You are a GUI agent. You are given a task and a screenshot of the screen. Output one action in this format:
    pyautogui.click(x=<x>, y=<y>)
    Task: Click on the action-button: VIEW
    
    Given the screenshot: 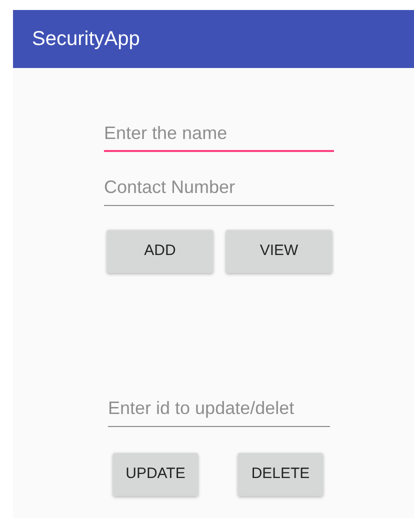 What is the action you would take?
    pyautogui.click(x=279, y=251)
    